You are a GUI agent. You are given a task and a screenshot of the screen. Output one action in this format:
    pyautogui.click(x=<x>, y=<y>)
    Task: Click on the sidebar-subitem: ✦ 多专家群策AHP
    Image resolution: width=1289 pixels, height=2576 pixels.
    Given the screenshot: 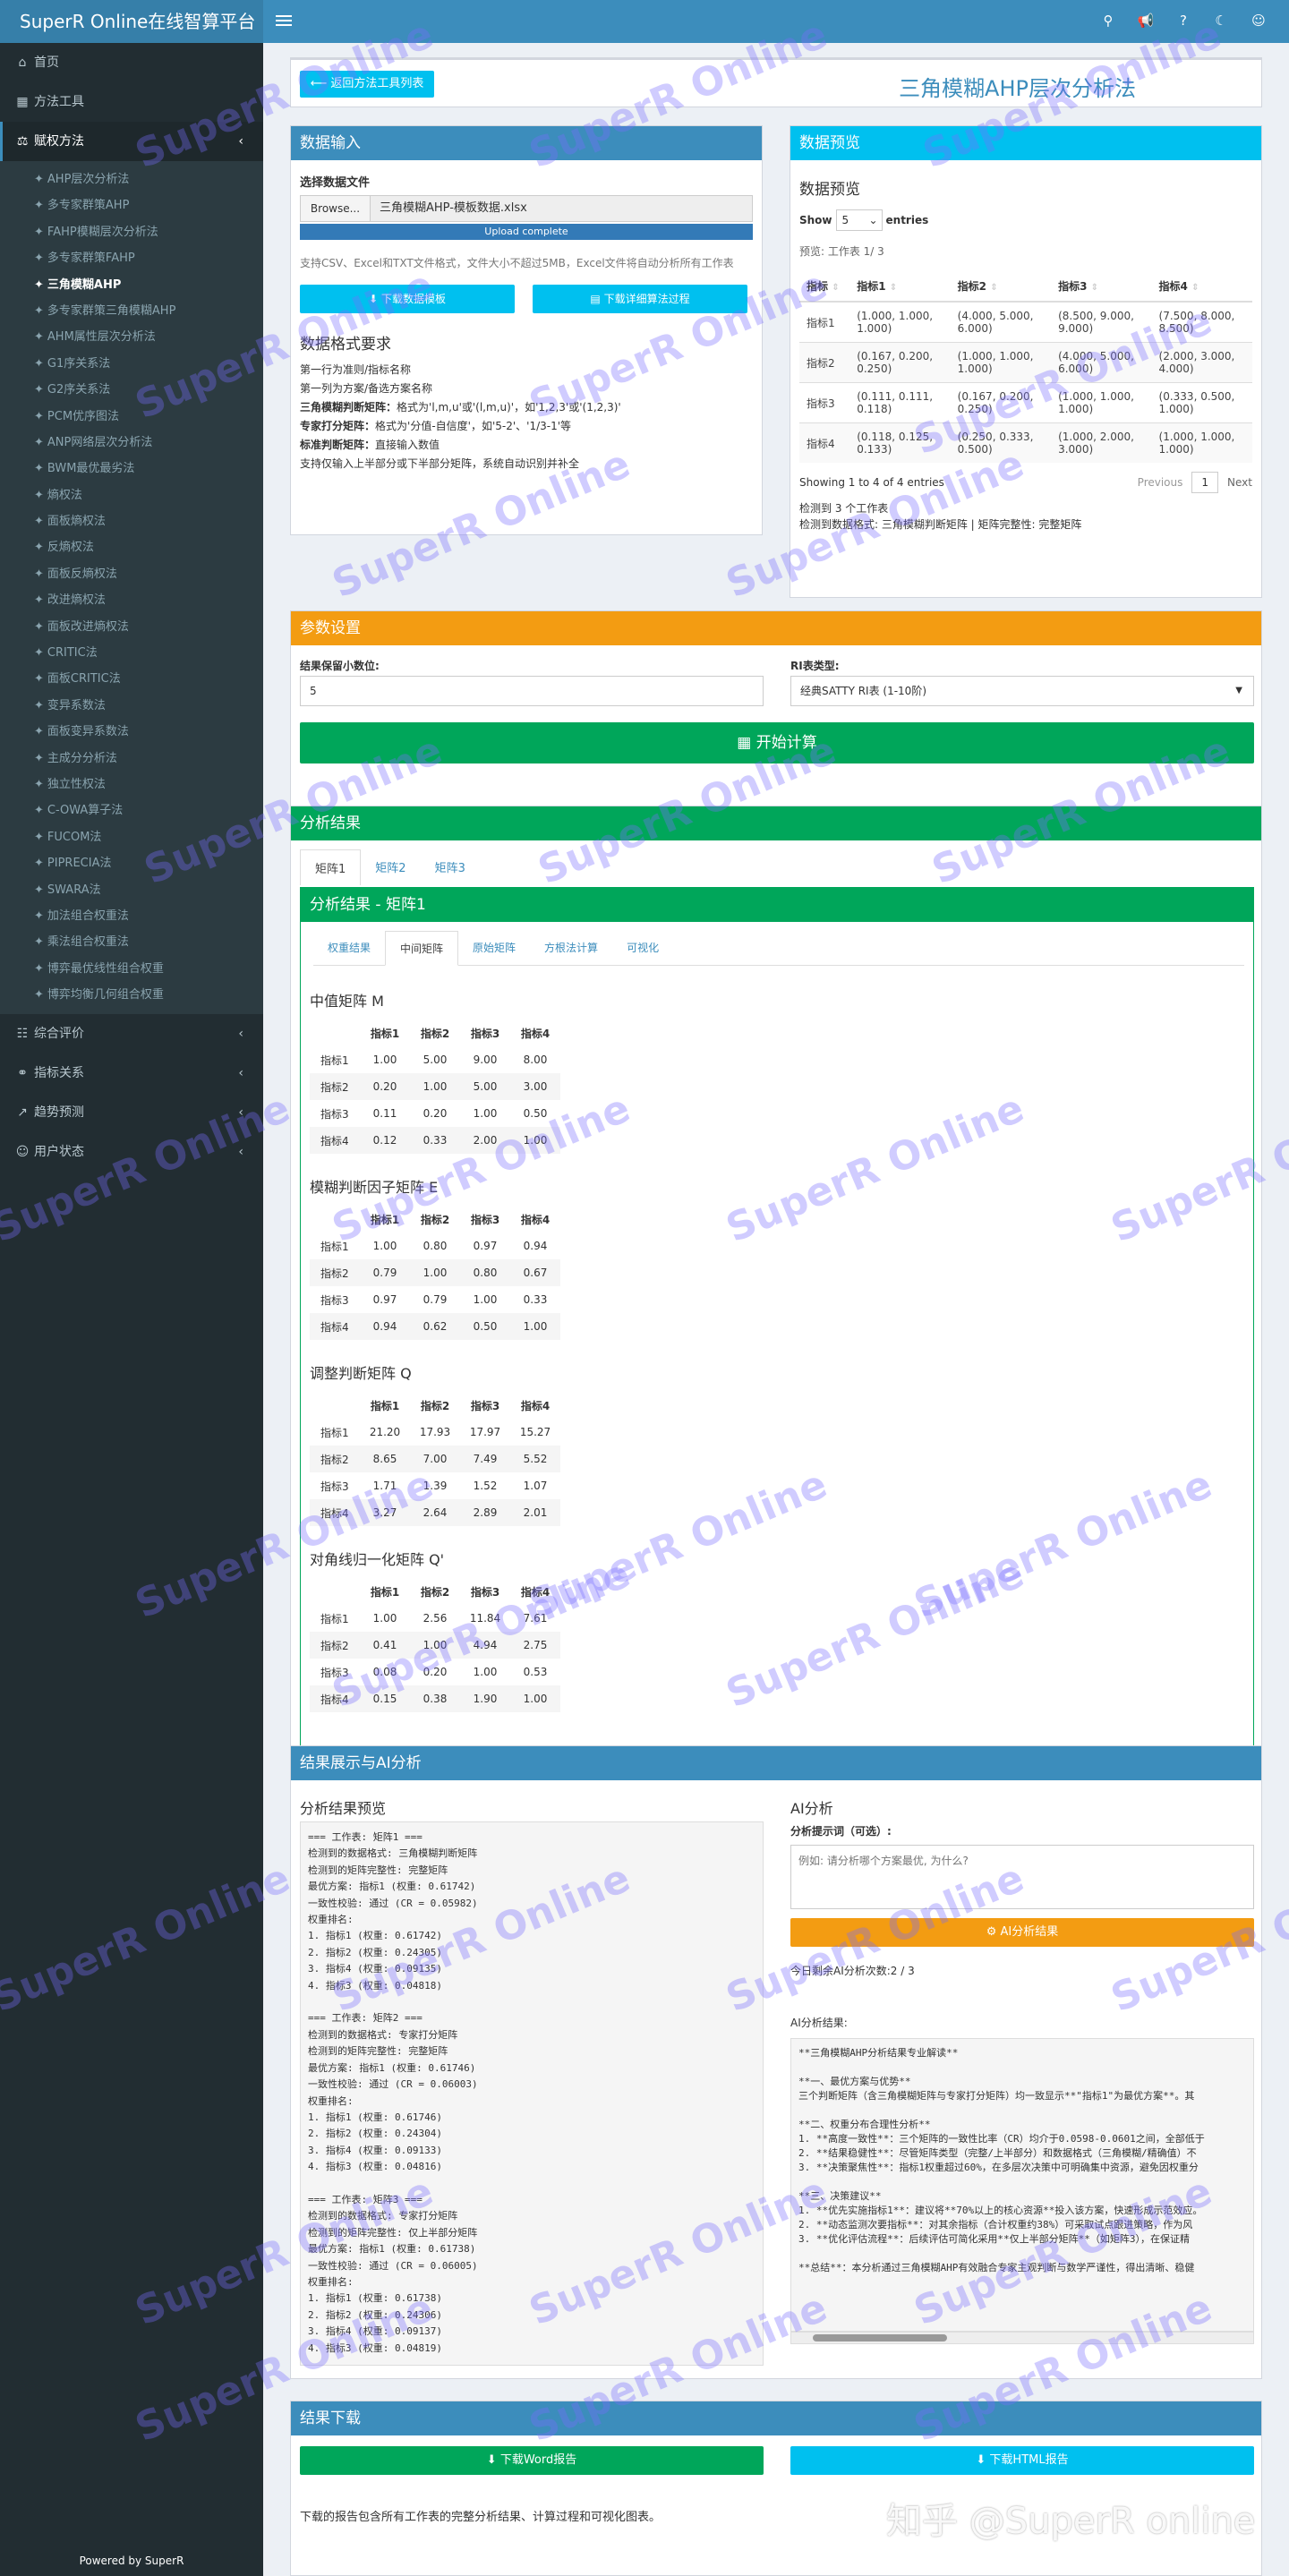 What is the action you would take?
    pyautogui.click(x=131, y=205)
    